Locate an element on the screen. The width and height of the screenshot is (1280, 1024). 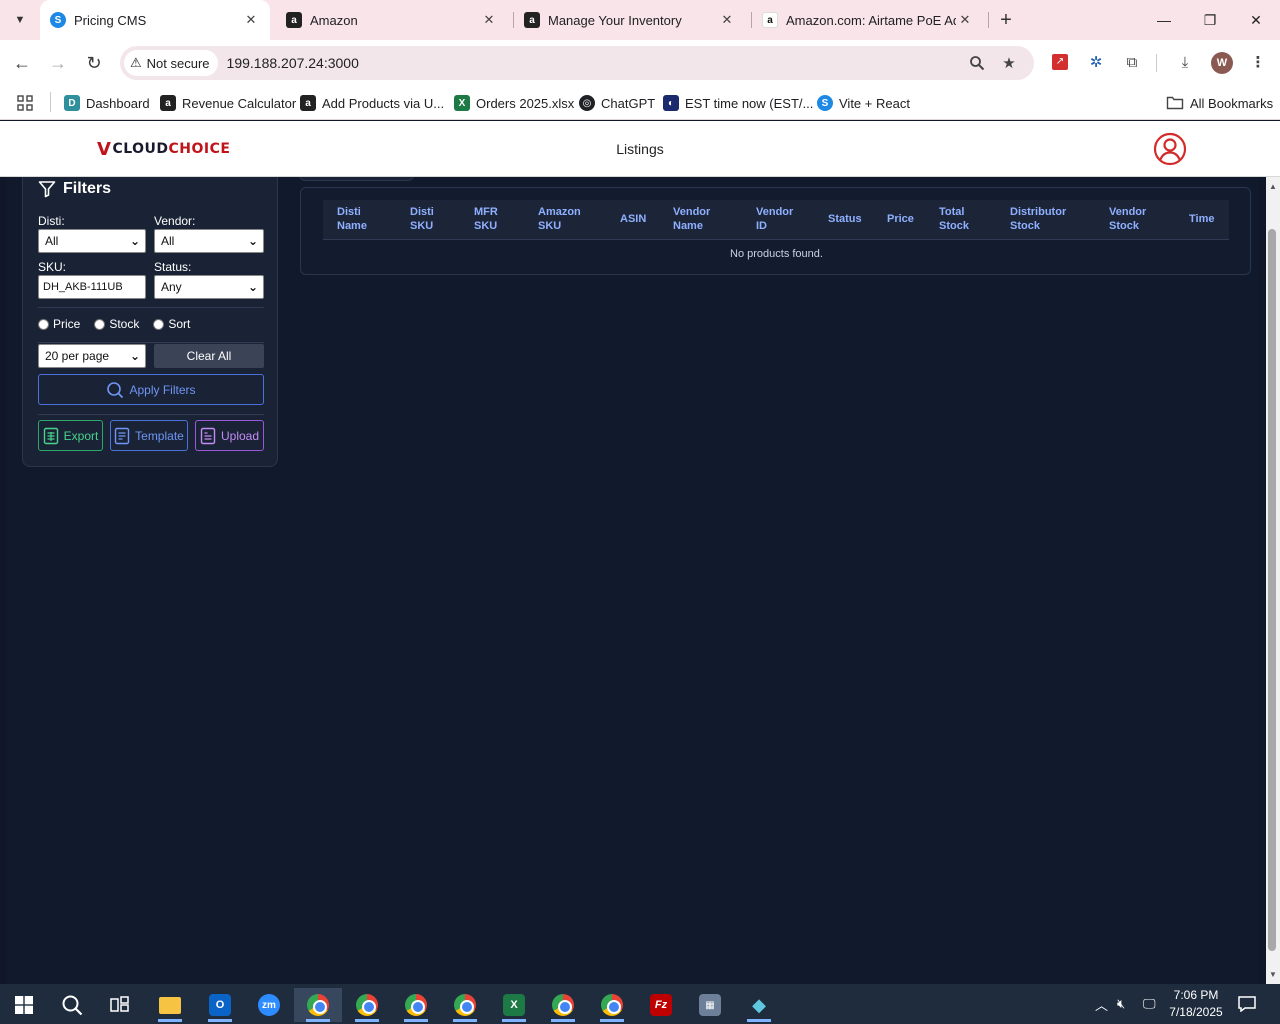
col-status: Status is located at coordinates (845, 219).